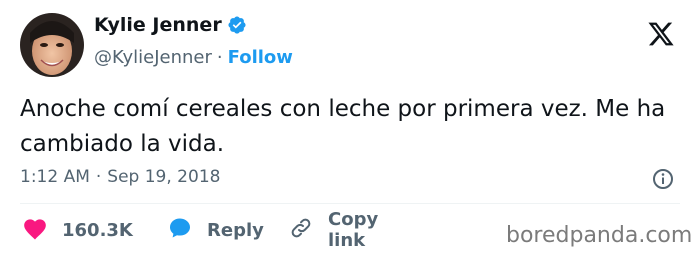 This screenshot has height=256, width=700. I want to click on tweet-time: 1:12 AM, so click(55, 177).